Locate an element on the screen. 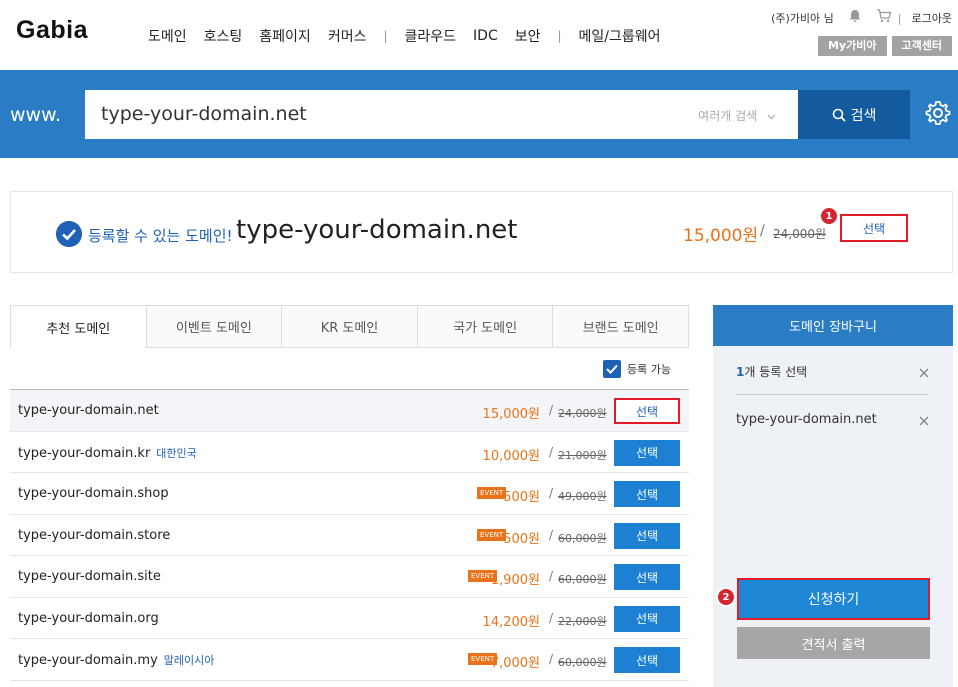 This screenshot has width=958, height=687. available-text: 등록할 수 있는 도메인! is located at coordinates (160, 236).